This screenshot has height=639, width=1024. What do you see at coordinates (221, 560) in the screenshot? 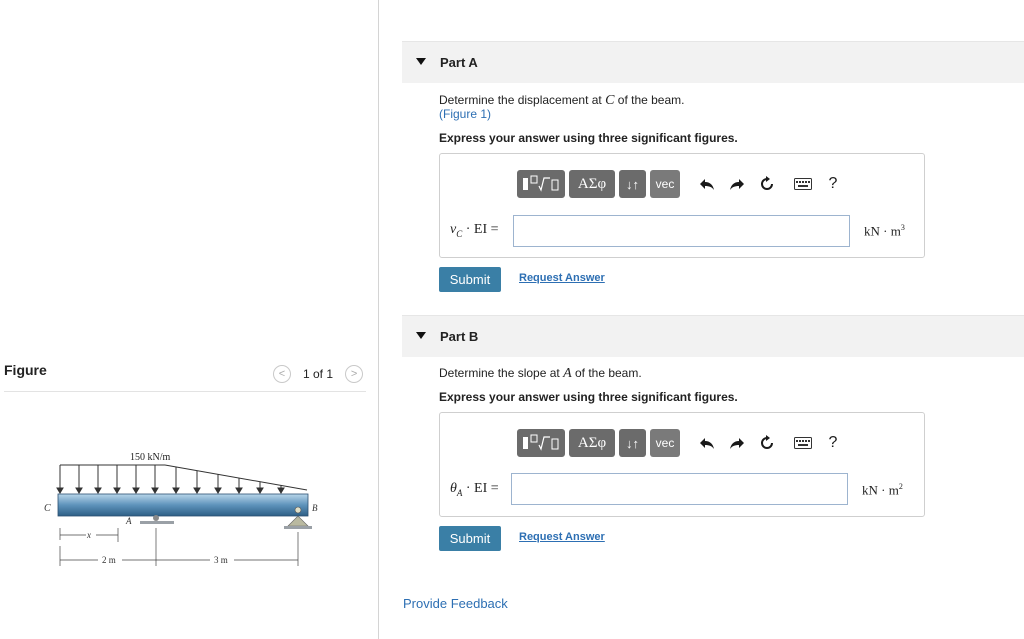
I see `dim-3m-label: 3 m` at bounding box center [221, 560].